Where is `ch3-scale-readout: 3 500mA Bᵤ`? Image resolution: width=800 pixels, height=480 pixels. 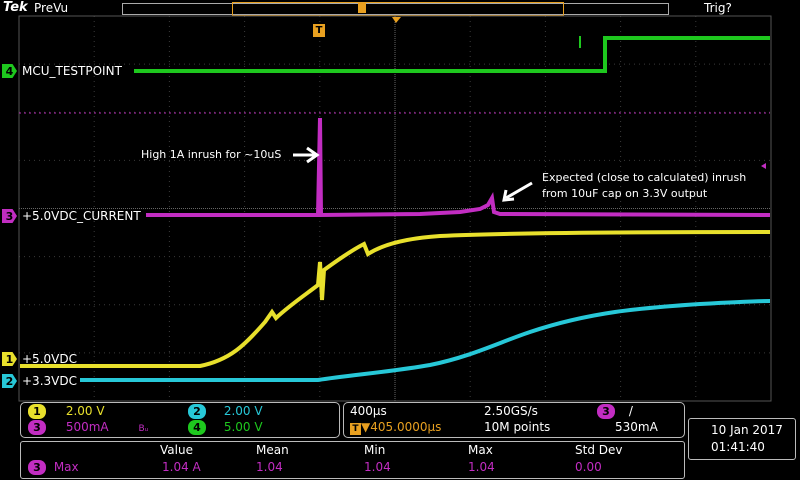
ch3-scale-readout: 3 500mA Bᵤ is located at coordinates (88, 428).